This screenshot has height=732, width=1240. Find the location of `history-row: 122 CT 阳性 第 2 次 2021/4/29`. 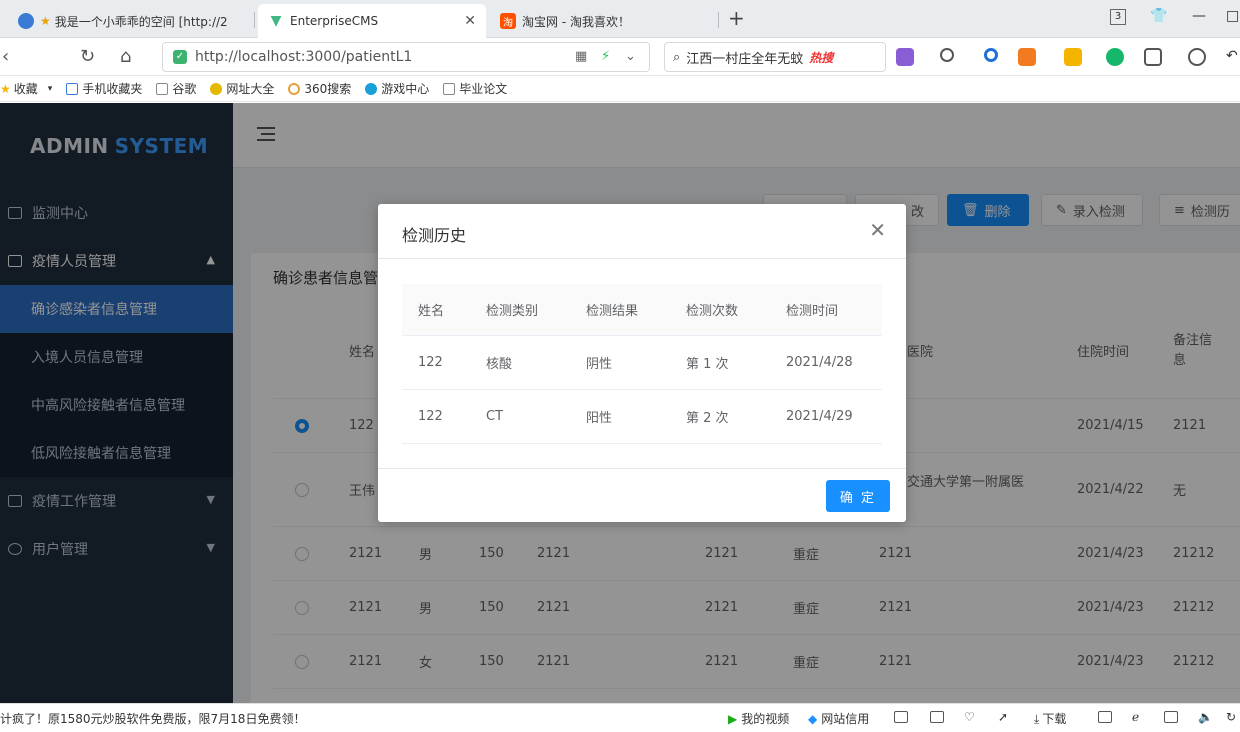

history-row: 122 CT 阳性 第 2 次 2021/4/29 is located at coordinates (642, 417).